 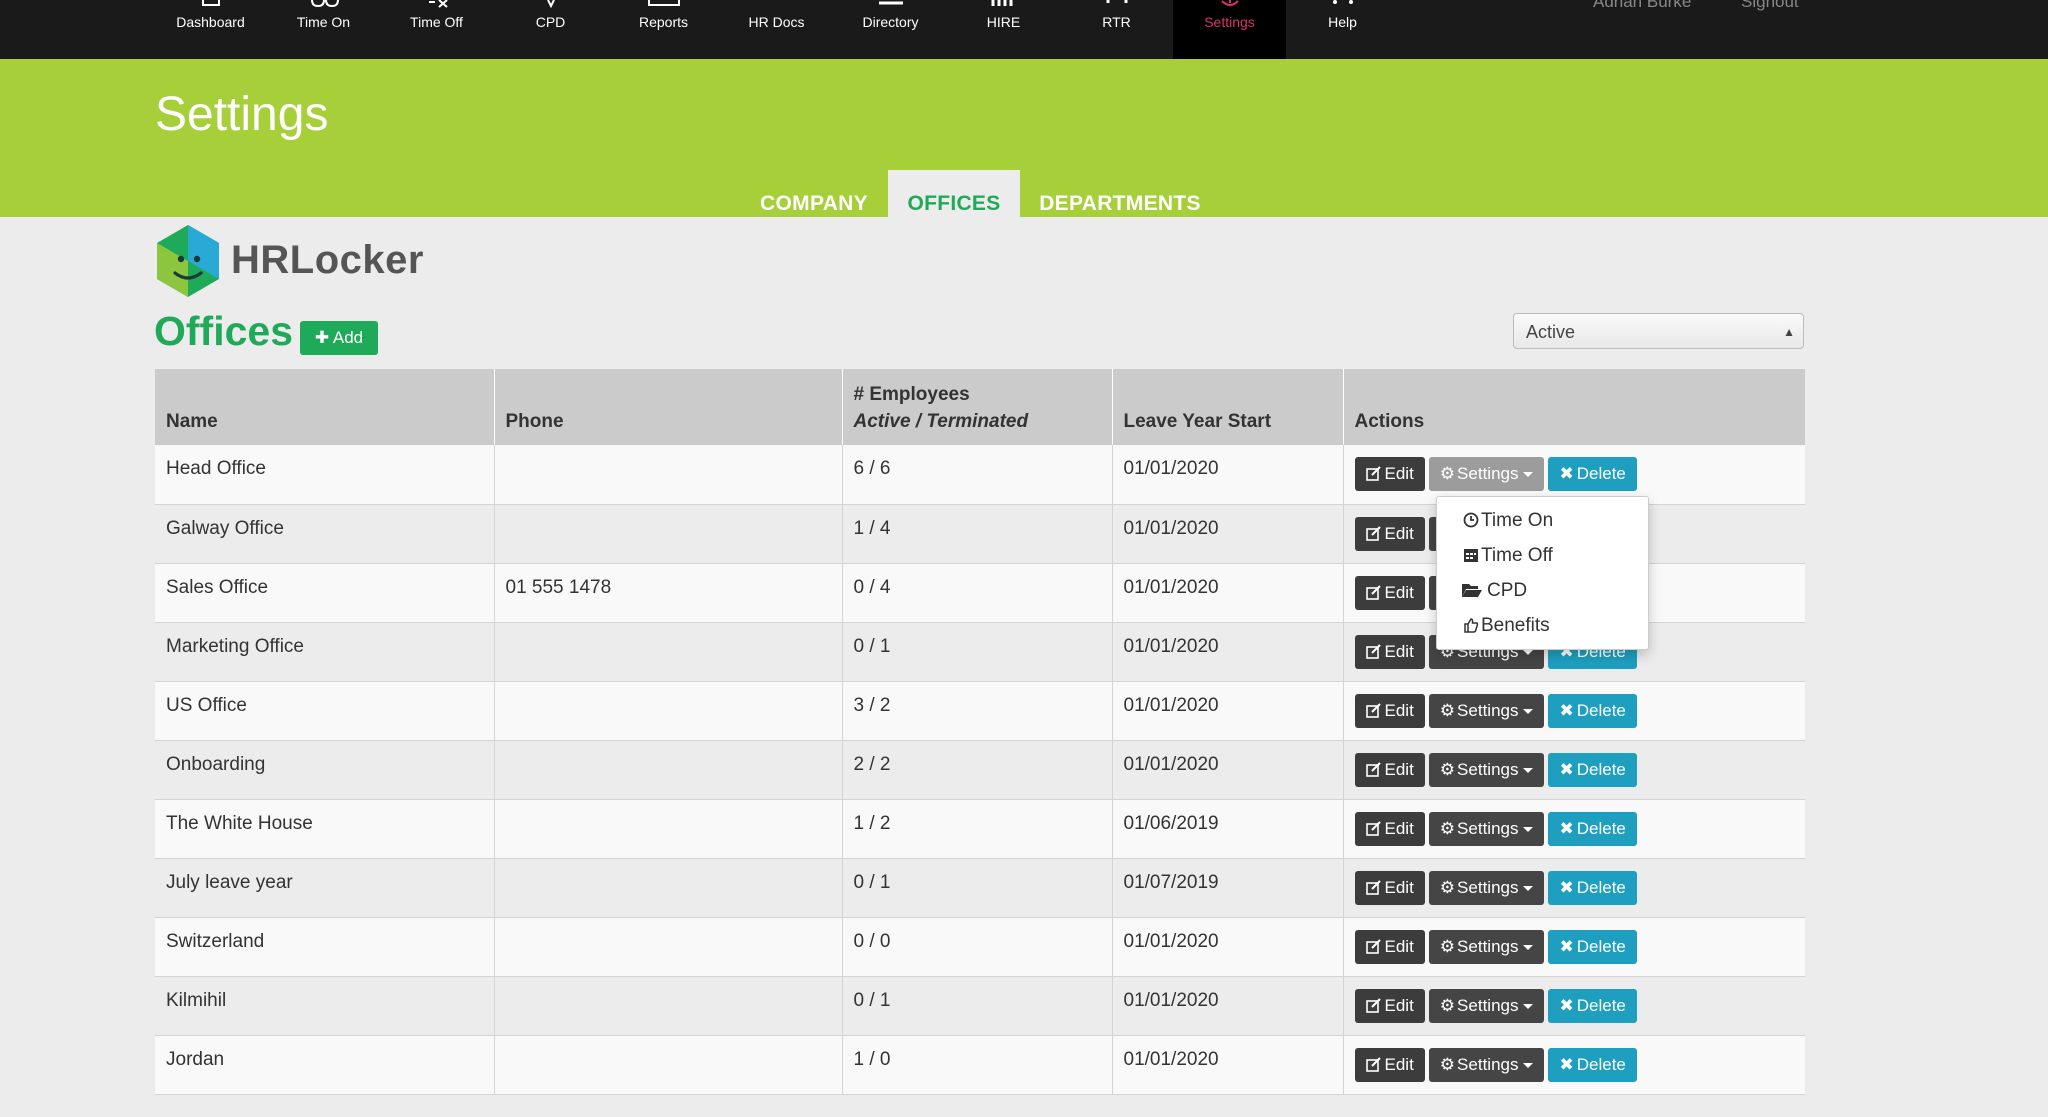 What do you see at coordinates (1472, 590) in the screenshot?
I see `folder-open-icon` at bounding box center [1472, 590].